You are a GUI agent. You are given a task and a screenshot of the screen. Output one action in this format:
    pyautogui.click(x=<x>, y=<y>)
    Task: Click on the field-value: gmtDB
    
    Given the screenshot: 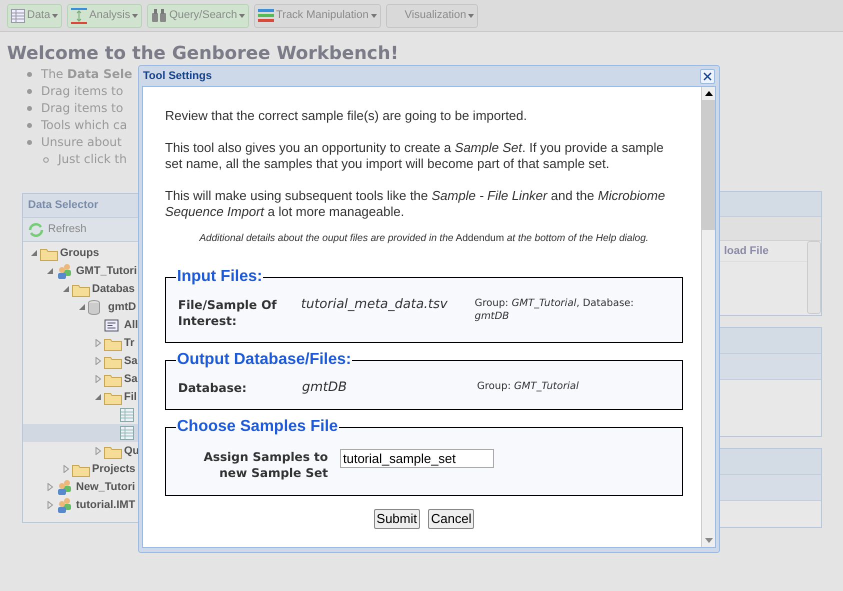 What is the action you would take?
    pyautogui.click(x=325, y=388)
    